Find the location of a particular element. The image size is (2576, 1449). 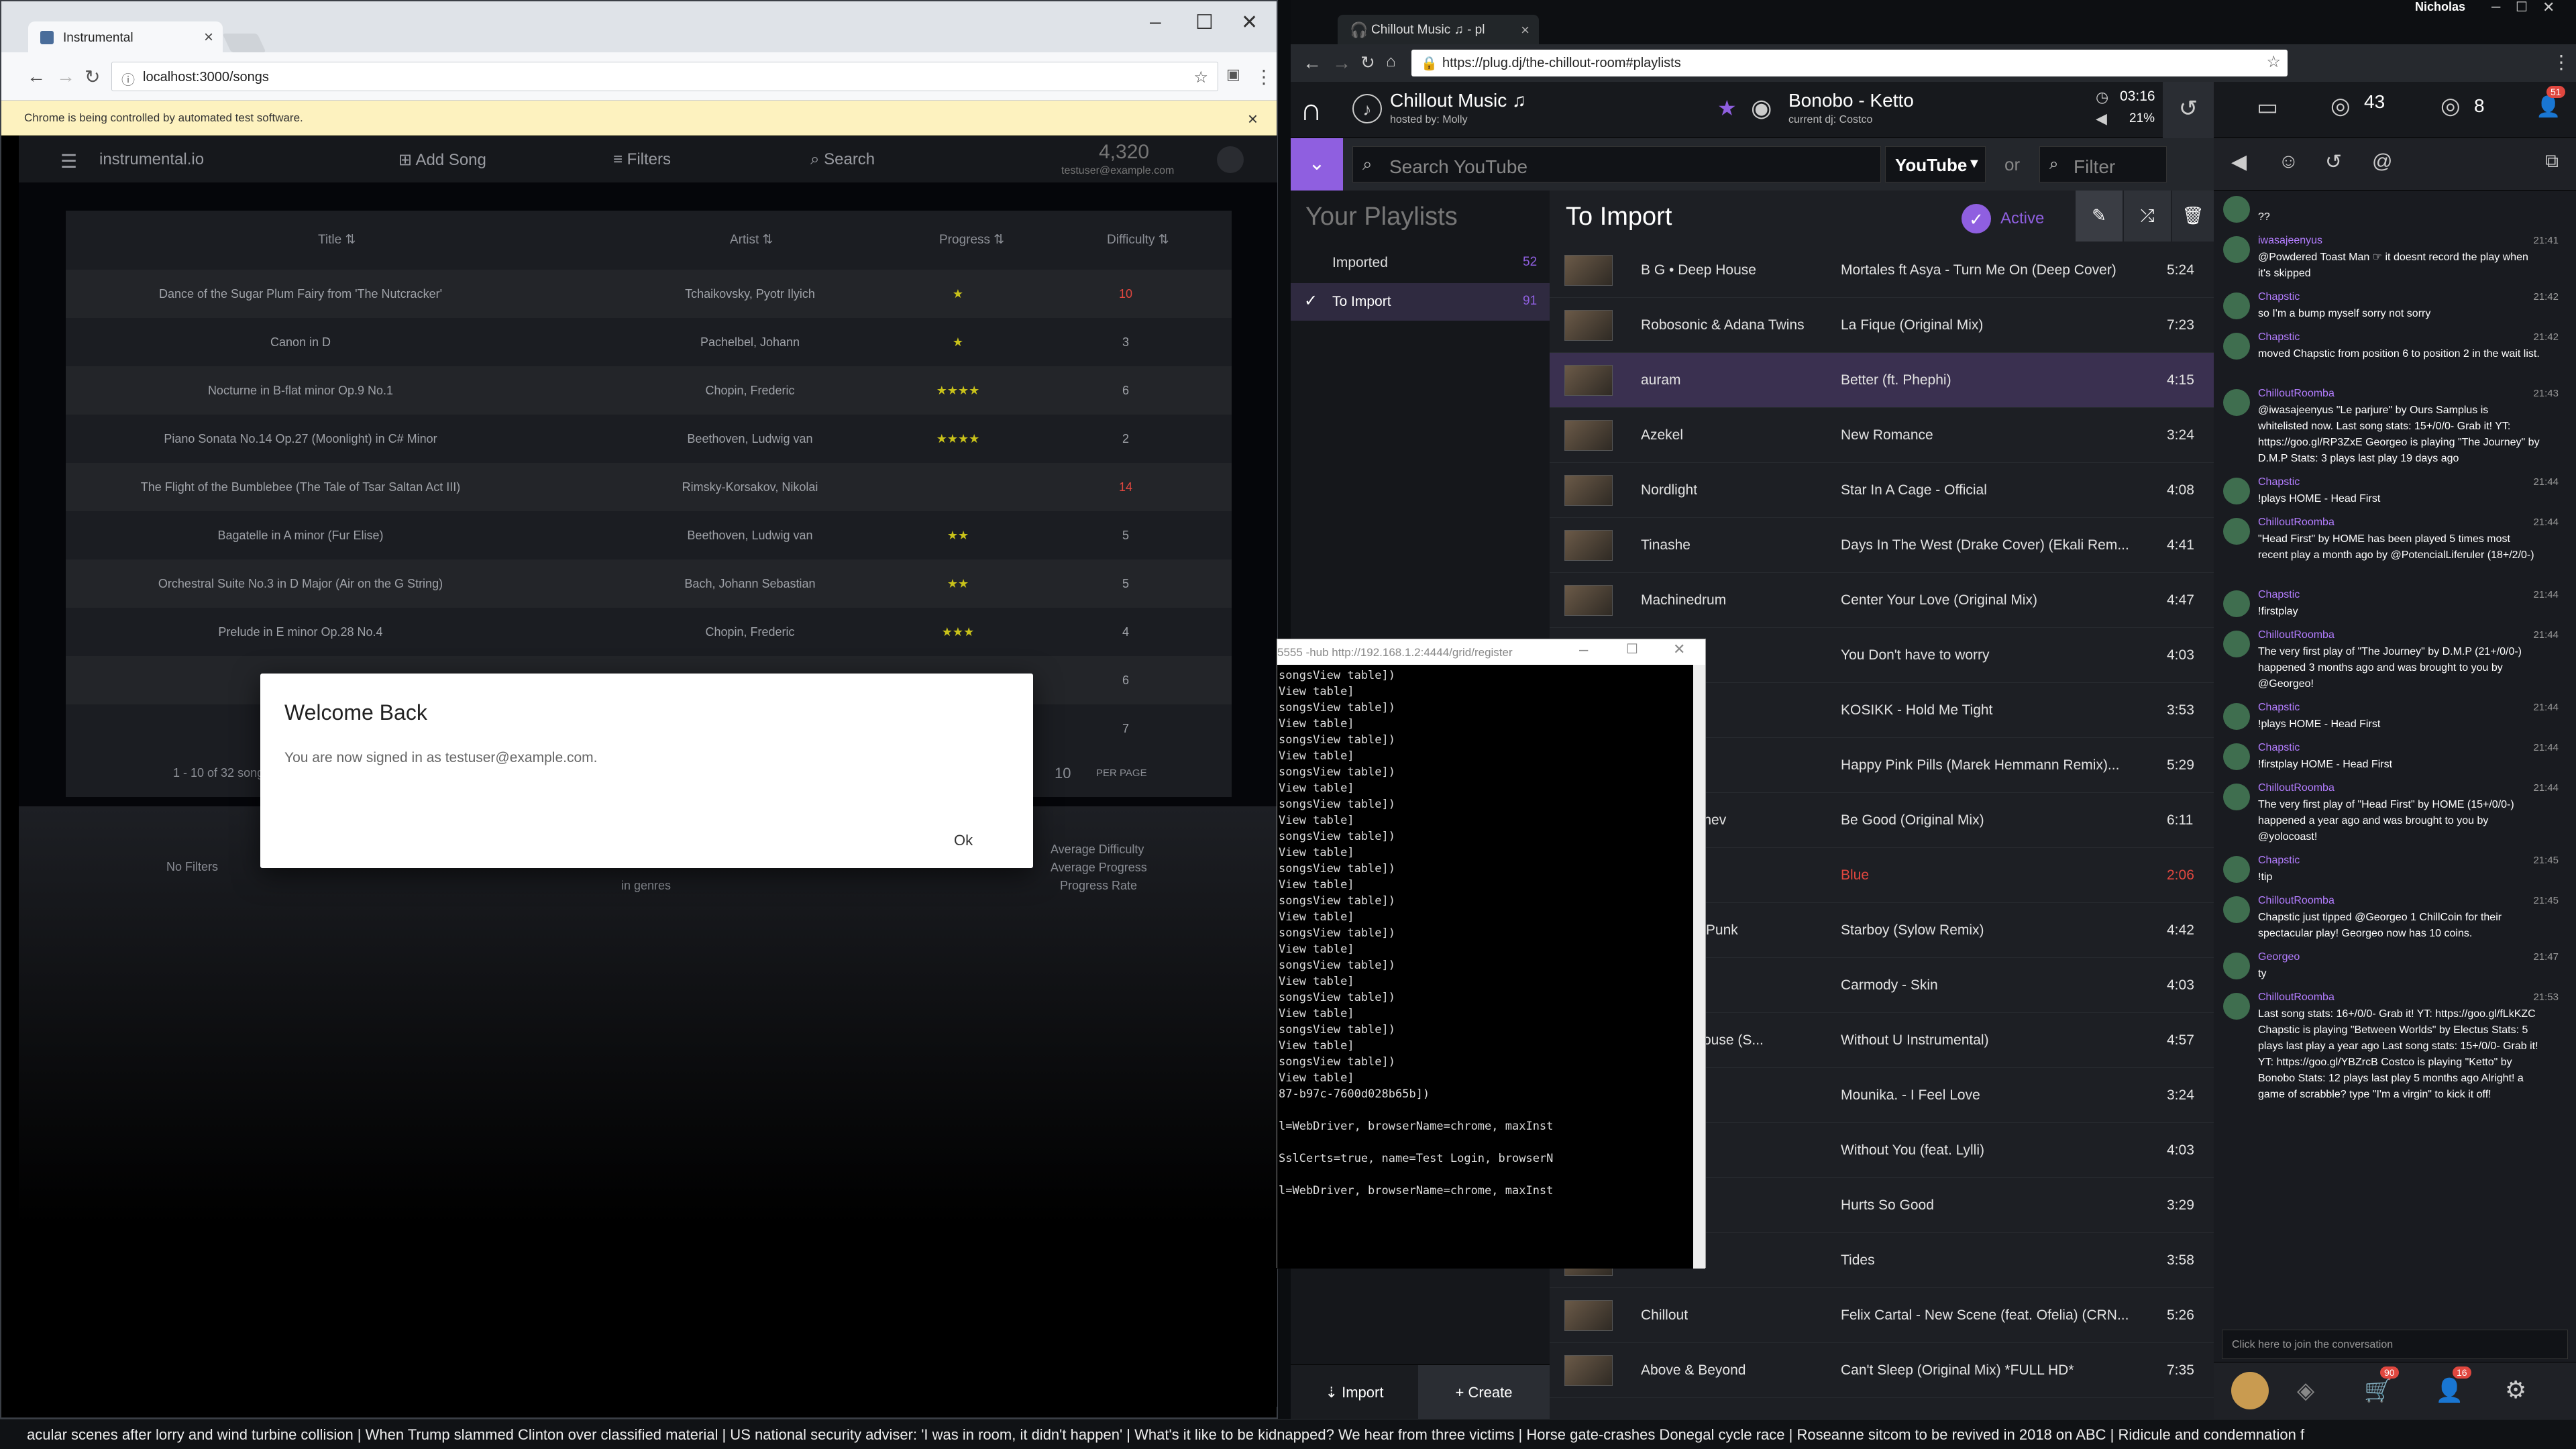

close-right-tab-icon: × is located at coordinates (1525, 30).